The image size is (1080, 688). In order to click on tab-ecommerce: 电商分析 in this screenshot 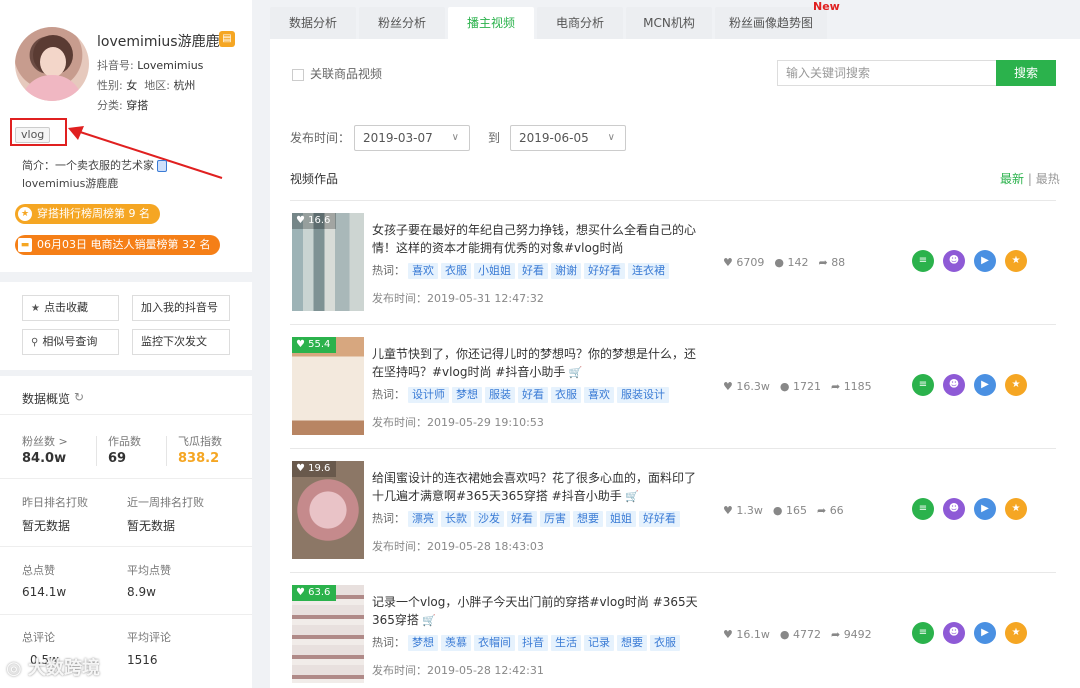, I will do `click(580, 23)`.